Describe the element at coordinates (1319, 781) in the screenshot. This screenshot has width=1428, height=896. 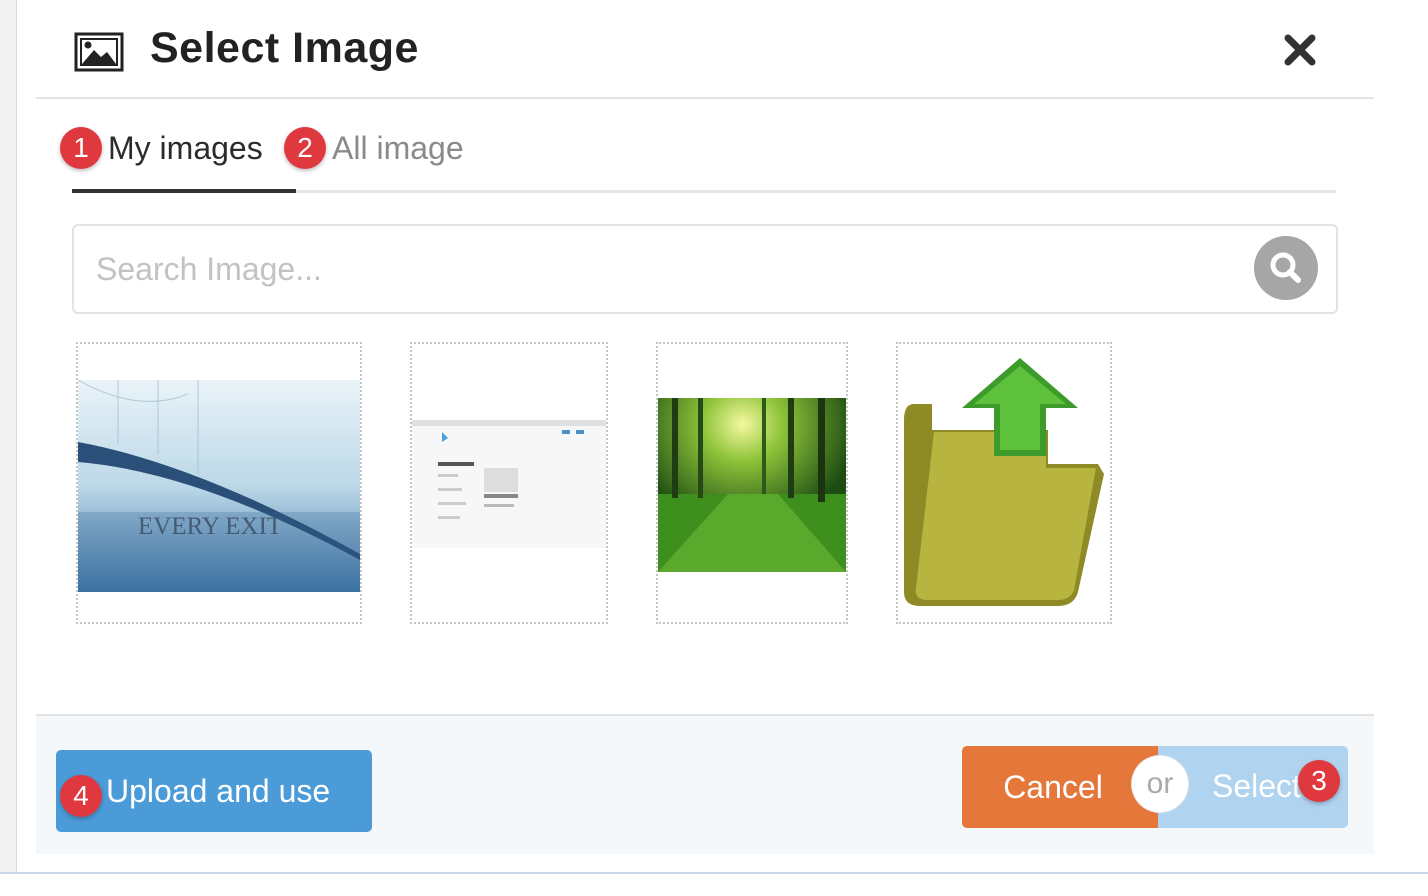
I see `select-badge: 3` at that location.